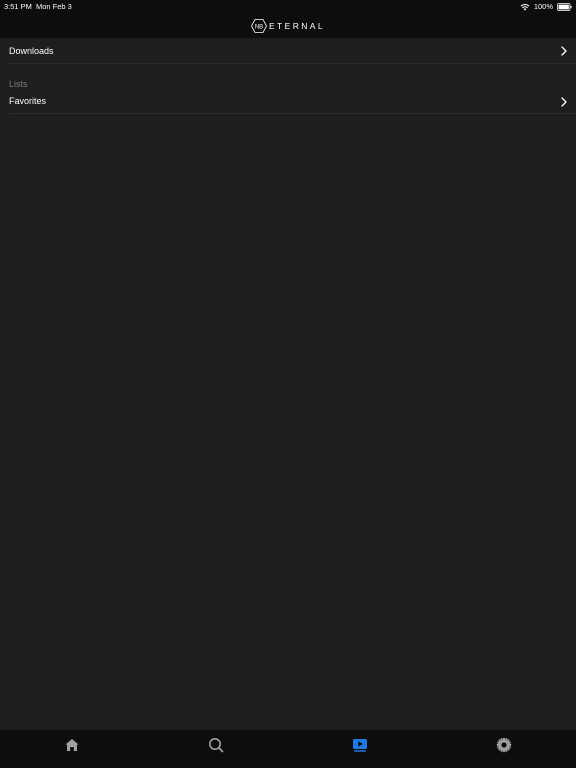  I want to click on favorites-label: Favorites, so click(28, 101).